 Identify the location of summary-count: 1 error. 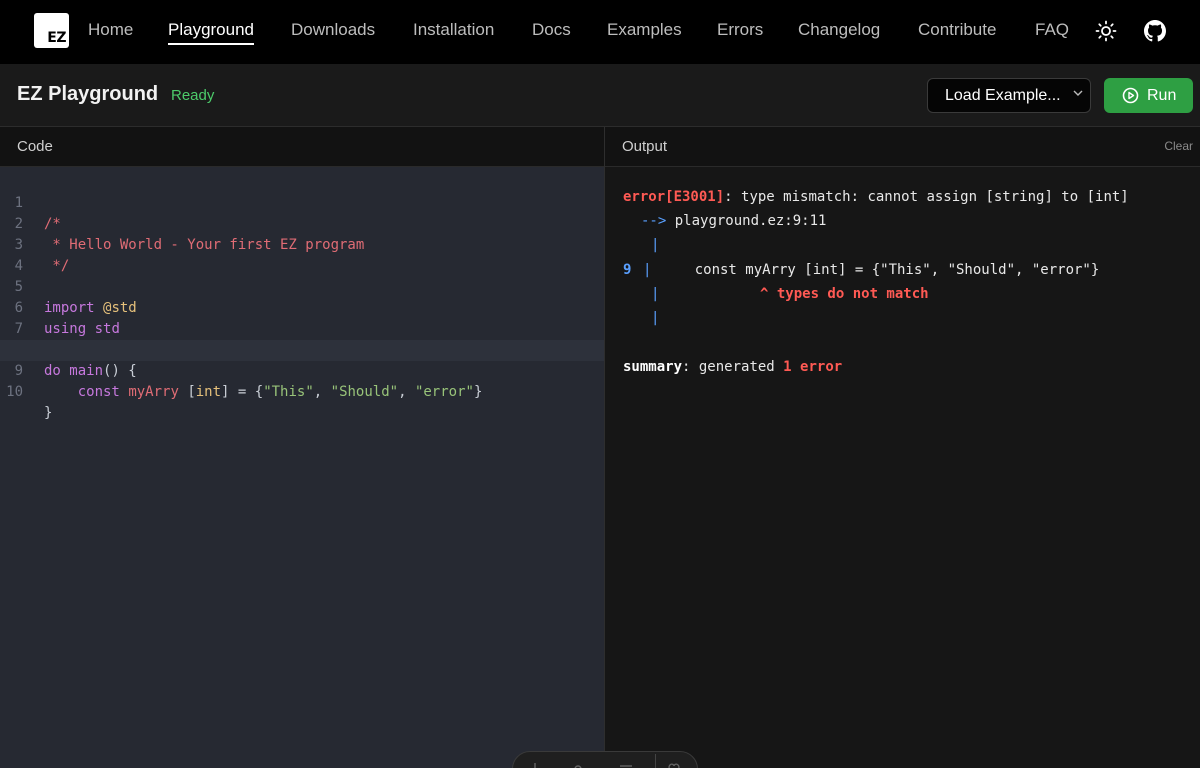
(813, 367).